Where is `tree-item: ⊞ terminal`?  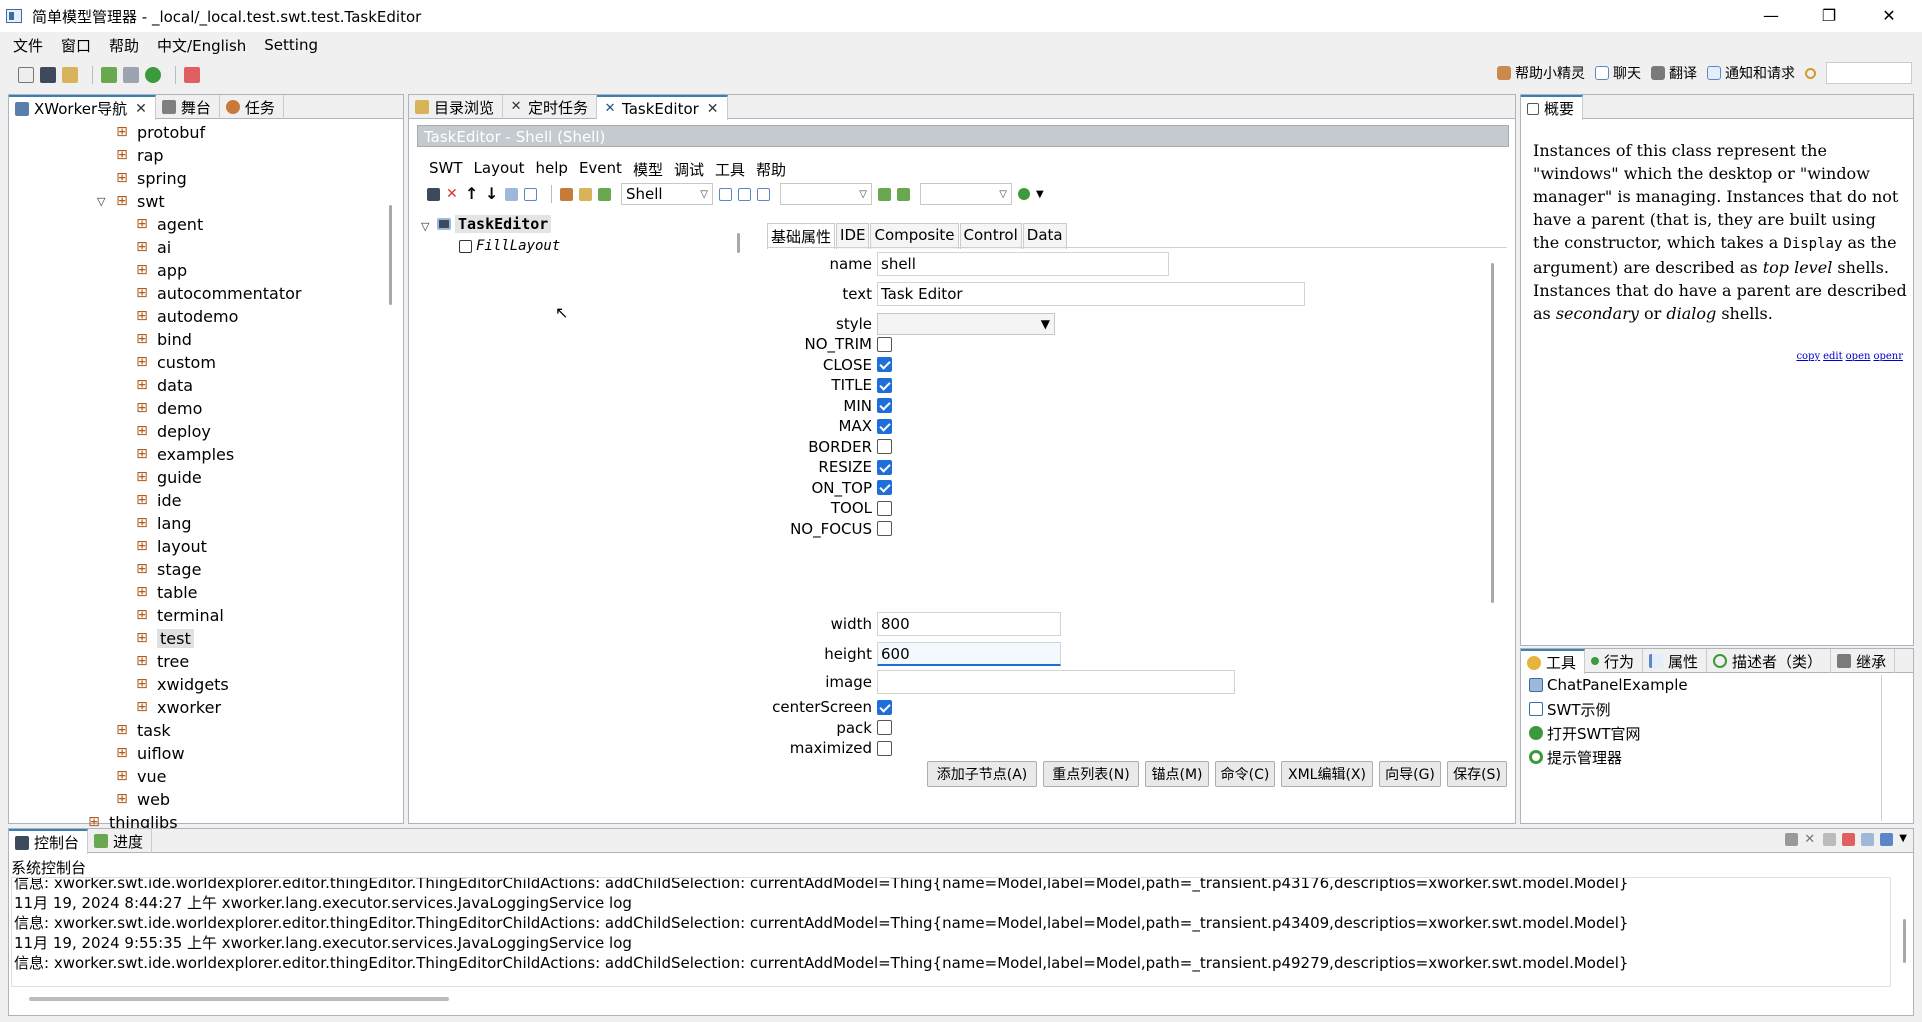 tree-item: ⊞ terminal is located at coordinates (179, 615).